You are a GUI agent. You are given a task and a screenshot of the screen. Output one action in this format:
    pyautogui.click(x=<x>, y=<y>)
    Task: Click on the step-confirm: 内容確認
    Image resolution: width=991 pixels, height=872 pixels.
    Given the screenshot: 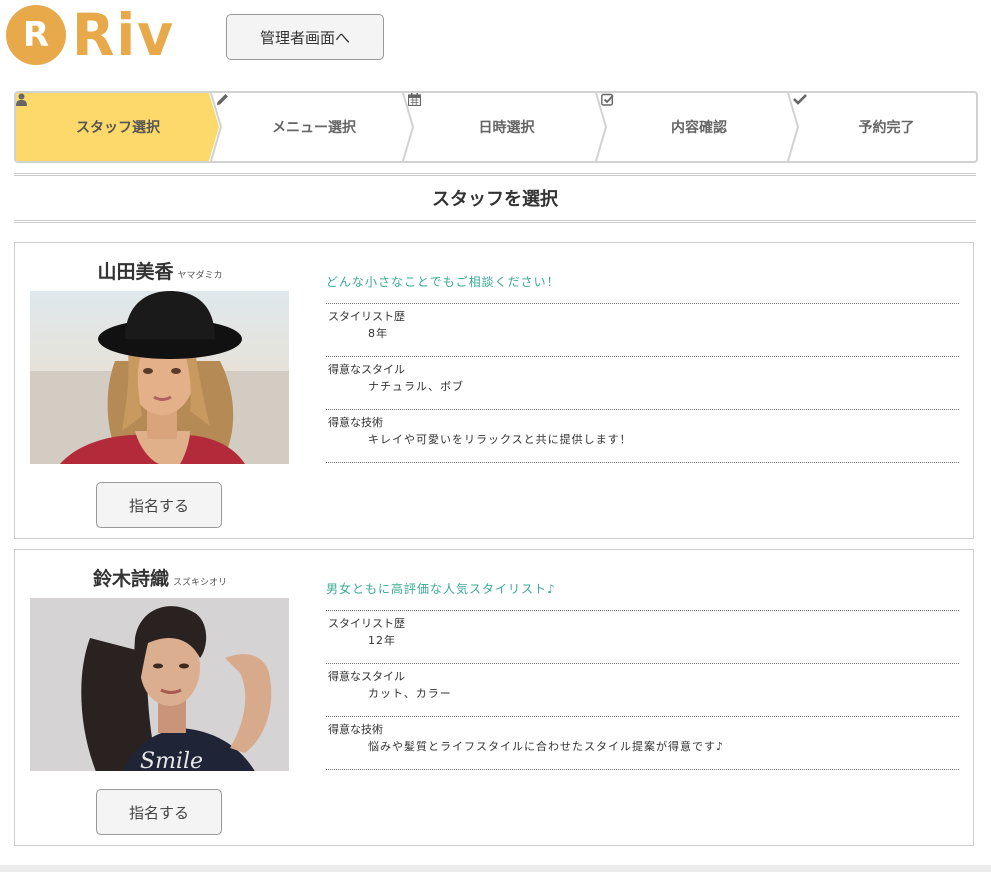 What is the action you would take?
    pyautogui.click(x=697, y=127)
    